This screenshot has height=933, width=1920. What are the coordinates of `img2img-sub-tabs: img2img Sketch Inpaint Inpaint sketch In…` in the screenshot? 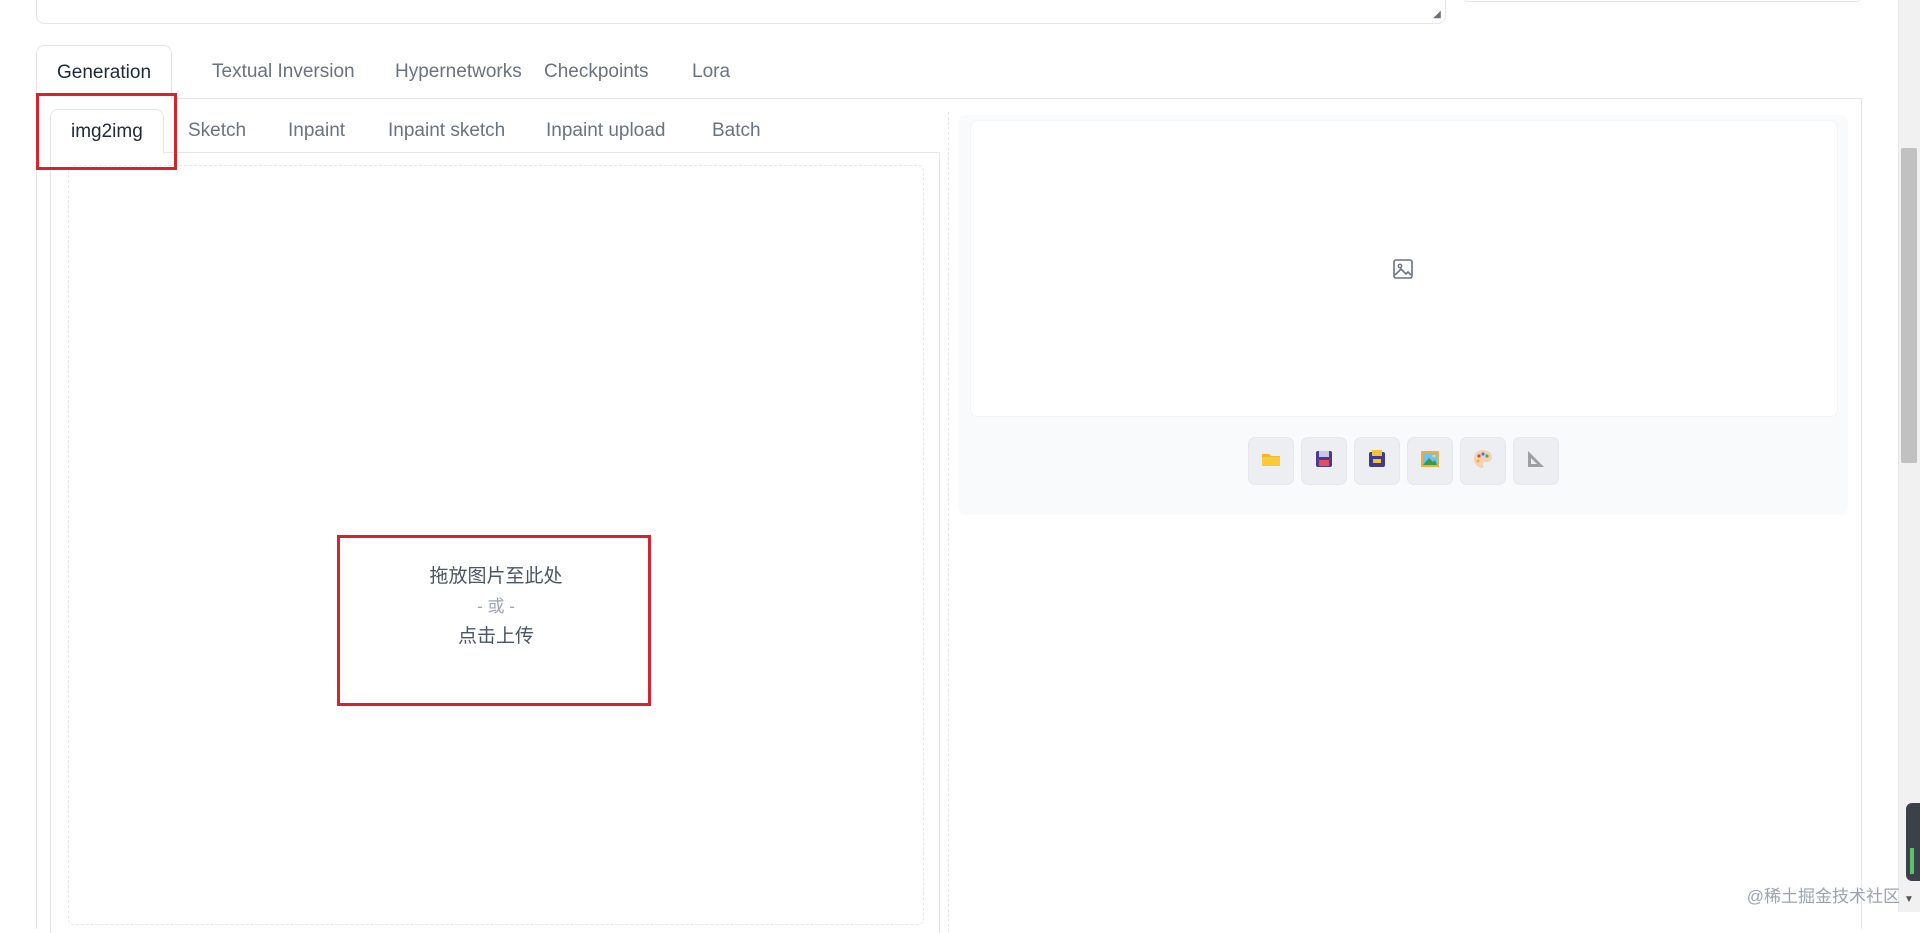 It's located at (495, 131).